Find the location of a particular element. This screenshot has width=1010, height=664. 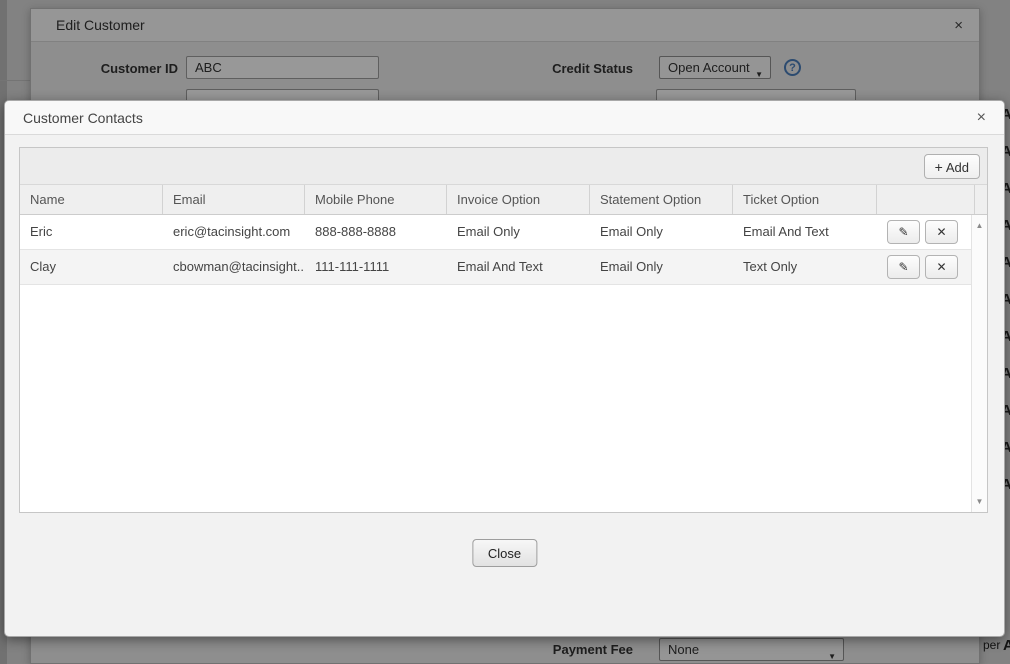

cell-invoice: Email And Text is located at coordinates (500, 266).